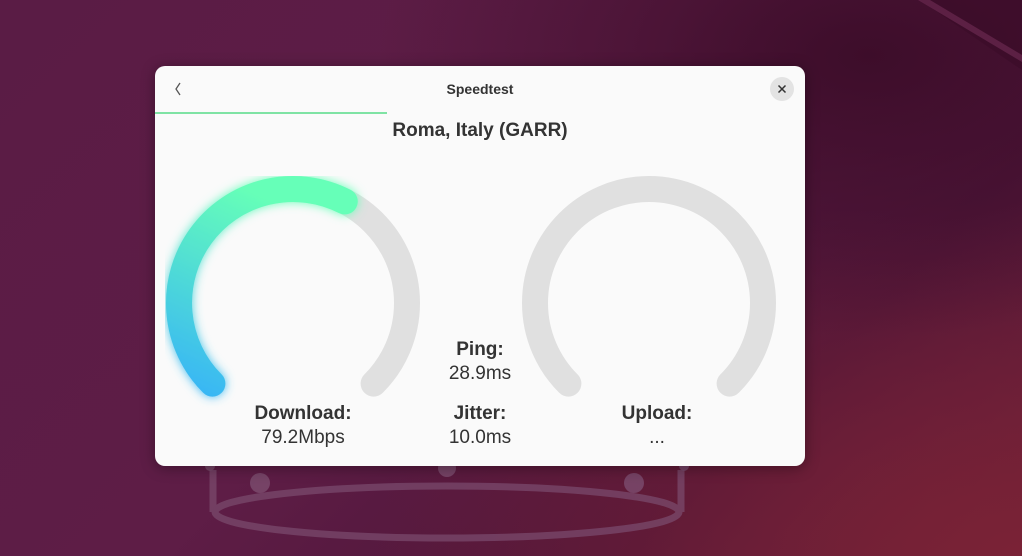  I want to click on window-title: Speedtest, so click(480, 89).